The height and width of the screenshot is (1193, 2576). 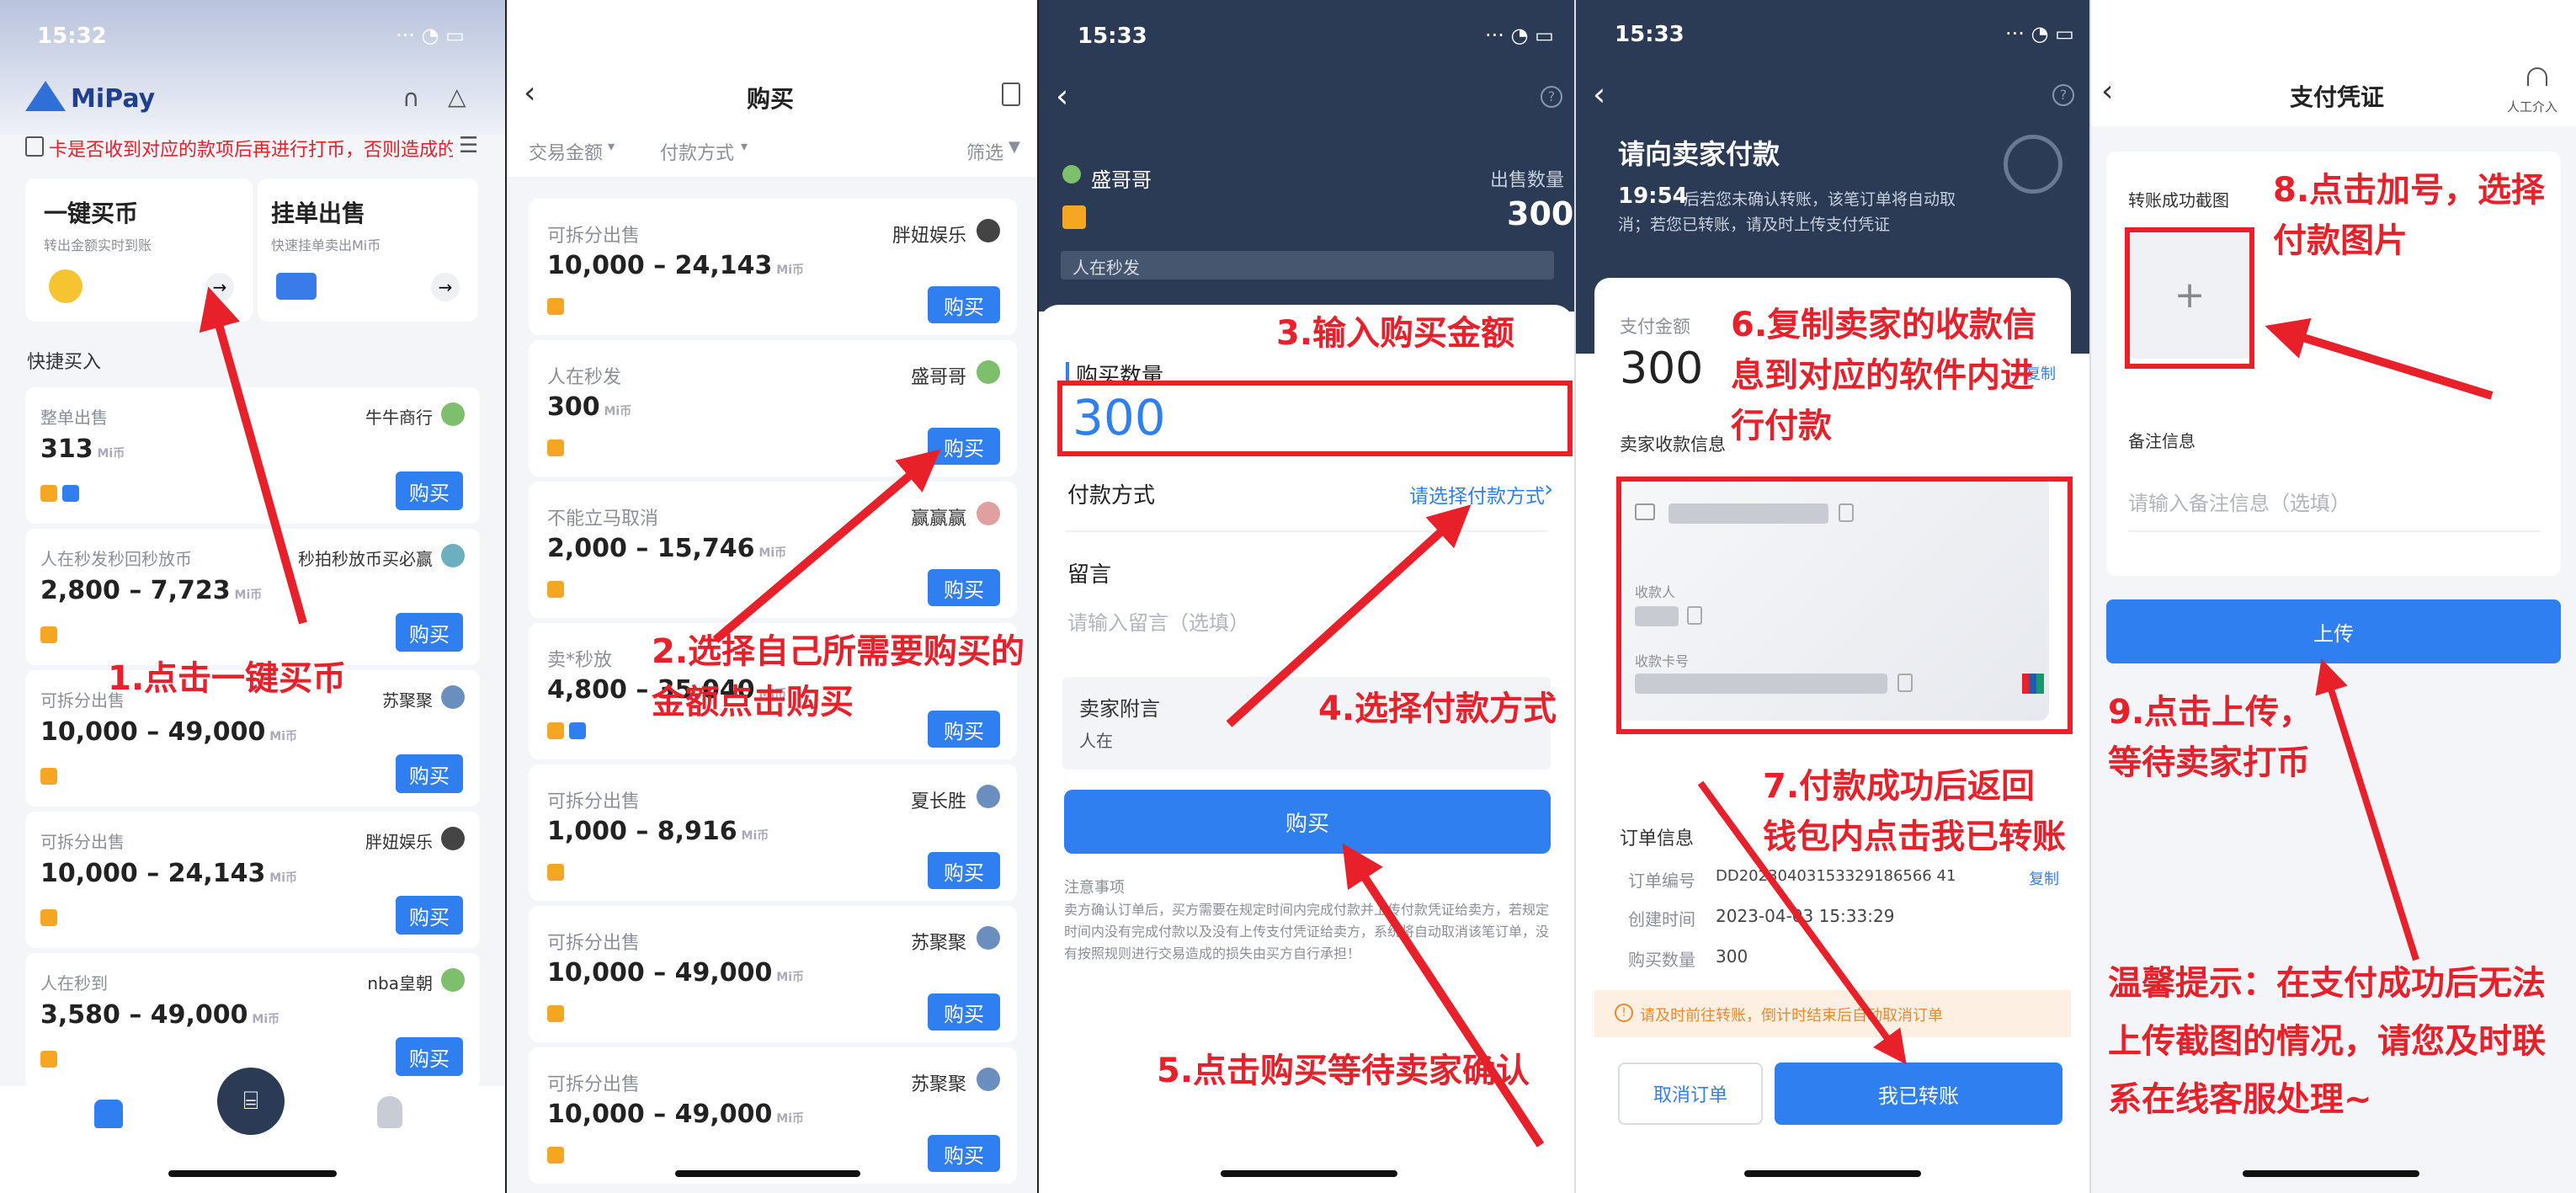 What do you see at coordinates (2410, 216) in the screenshot?
I see `annotation-step8: 8.点击加号，选择付款图片` at bounding box center [2410, 216].